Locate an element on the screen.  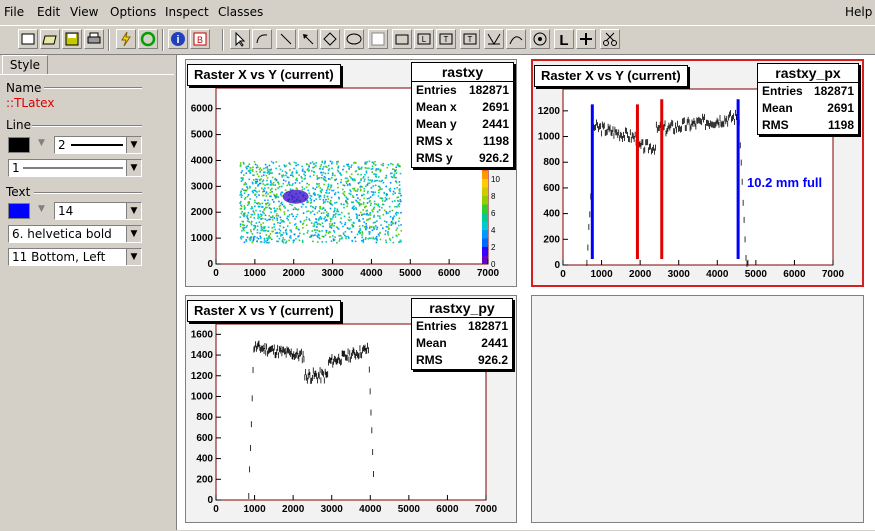
save-icon is located at coordinates (72, 39).